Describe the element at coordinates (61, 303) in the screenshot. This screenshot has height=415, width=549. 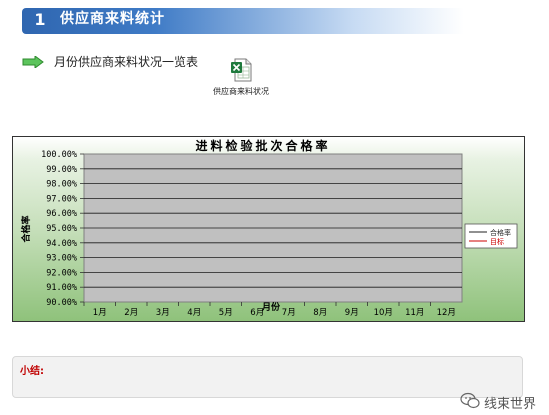
I see `y-tick-label: 90.00%` at that location.